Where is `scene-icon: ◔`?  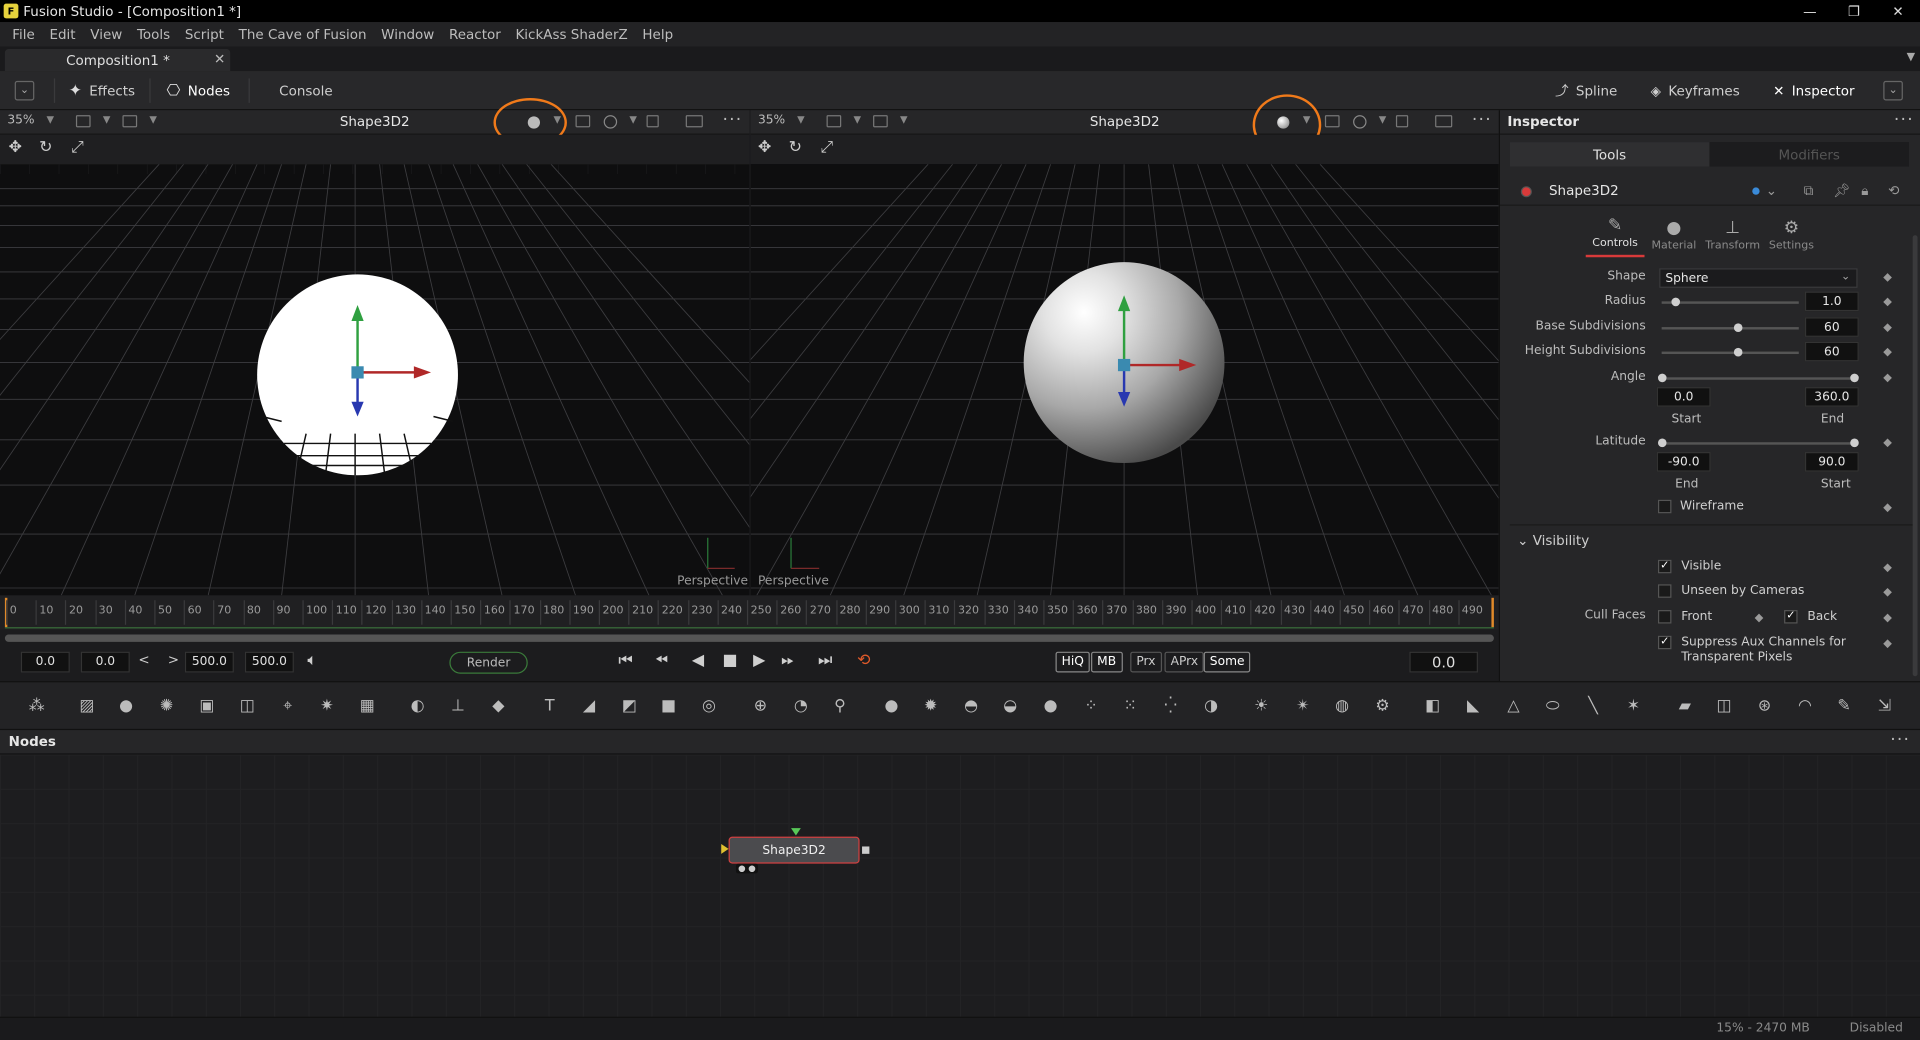
scene-icon: ◔ is located at coordinates (801, 706).